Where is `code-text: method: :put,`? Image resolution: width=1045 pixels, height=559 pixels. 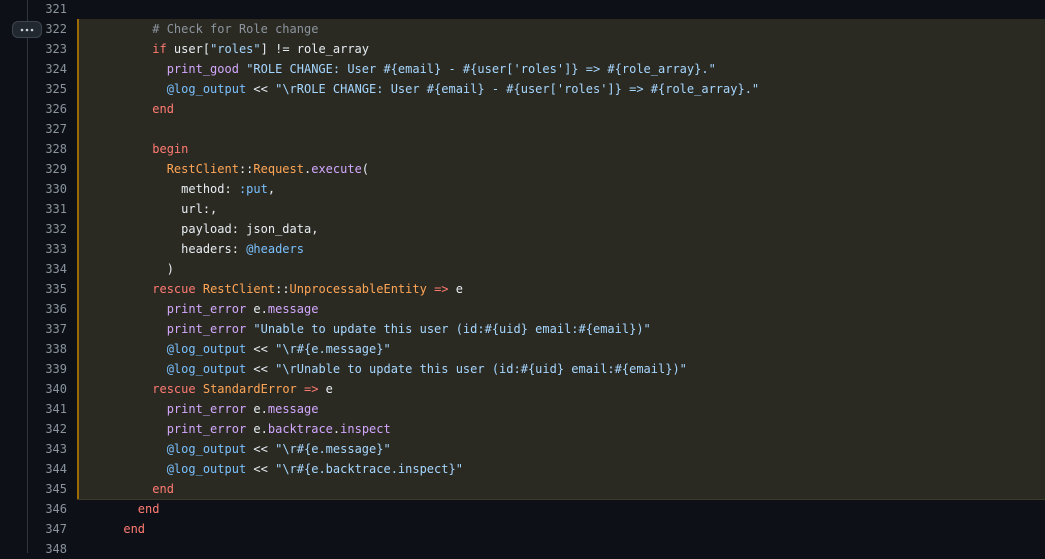
code-text: method: :put, is located at coordinates (177, 189).